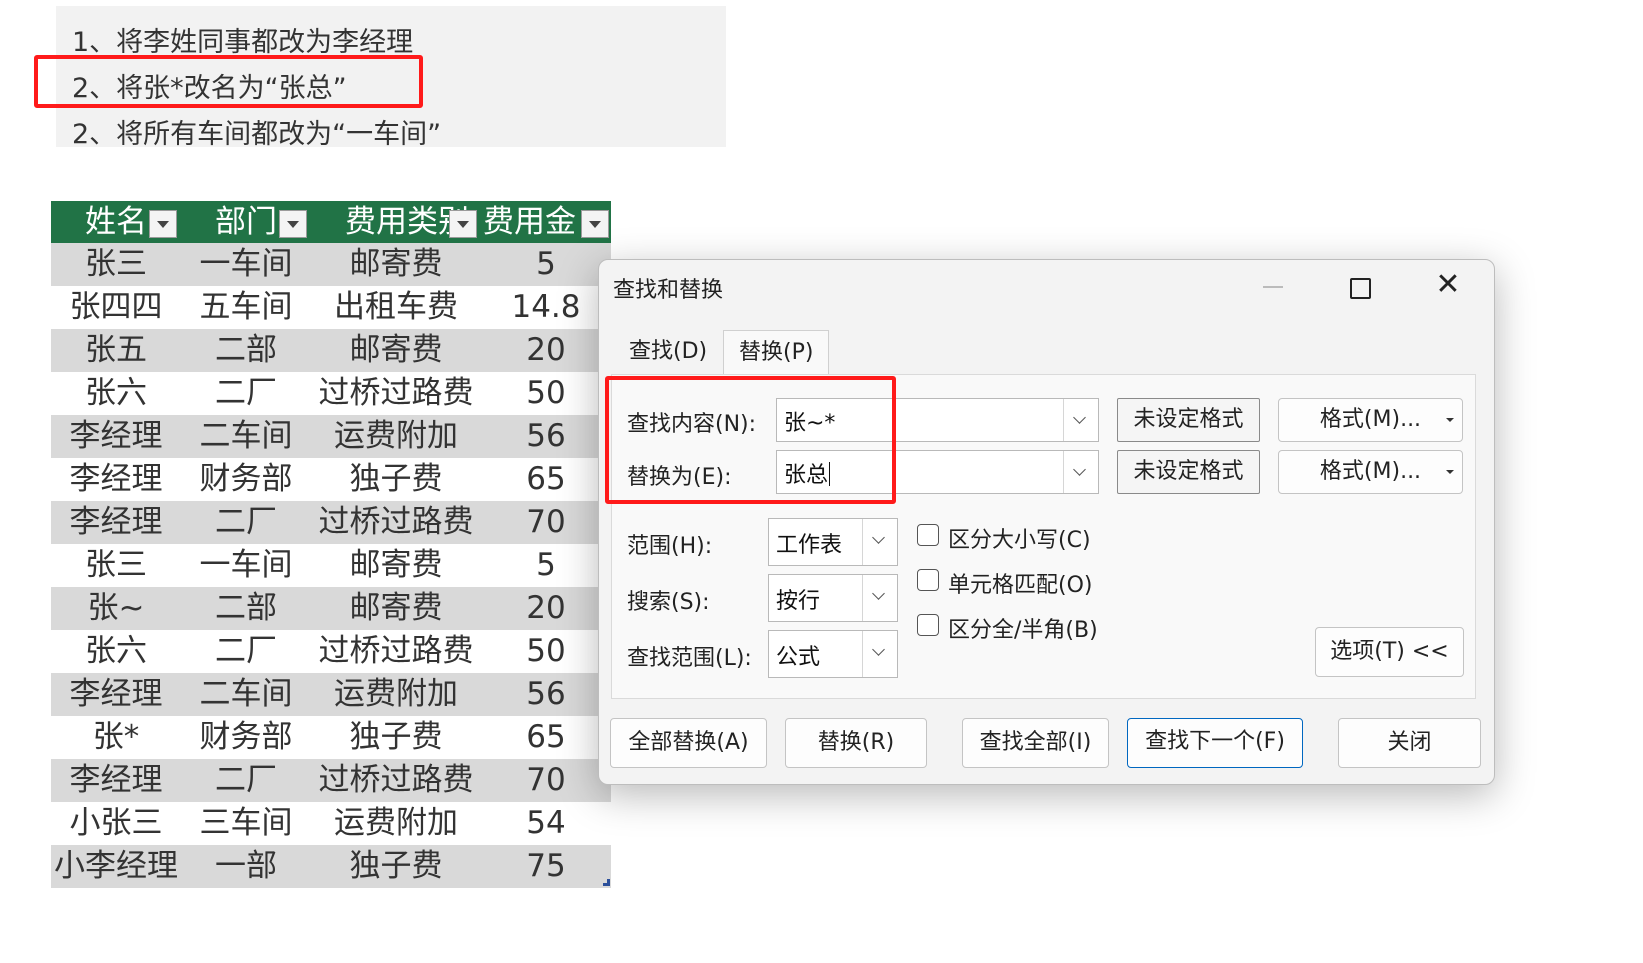  What do you see at coordinates (928, 535) in the screenshot?
I see `match-case-checkbox` at bounding box center [928, 535].